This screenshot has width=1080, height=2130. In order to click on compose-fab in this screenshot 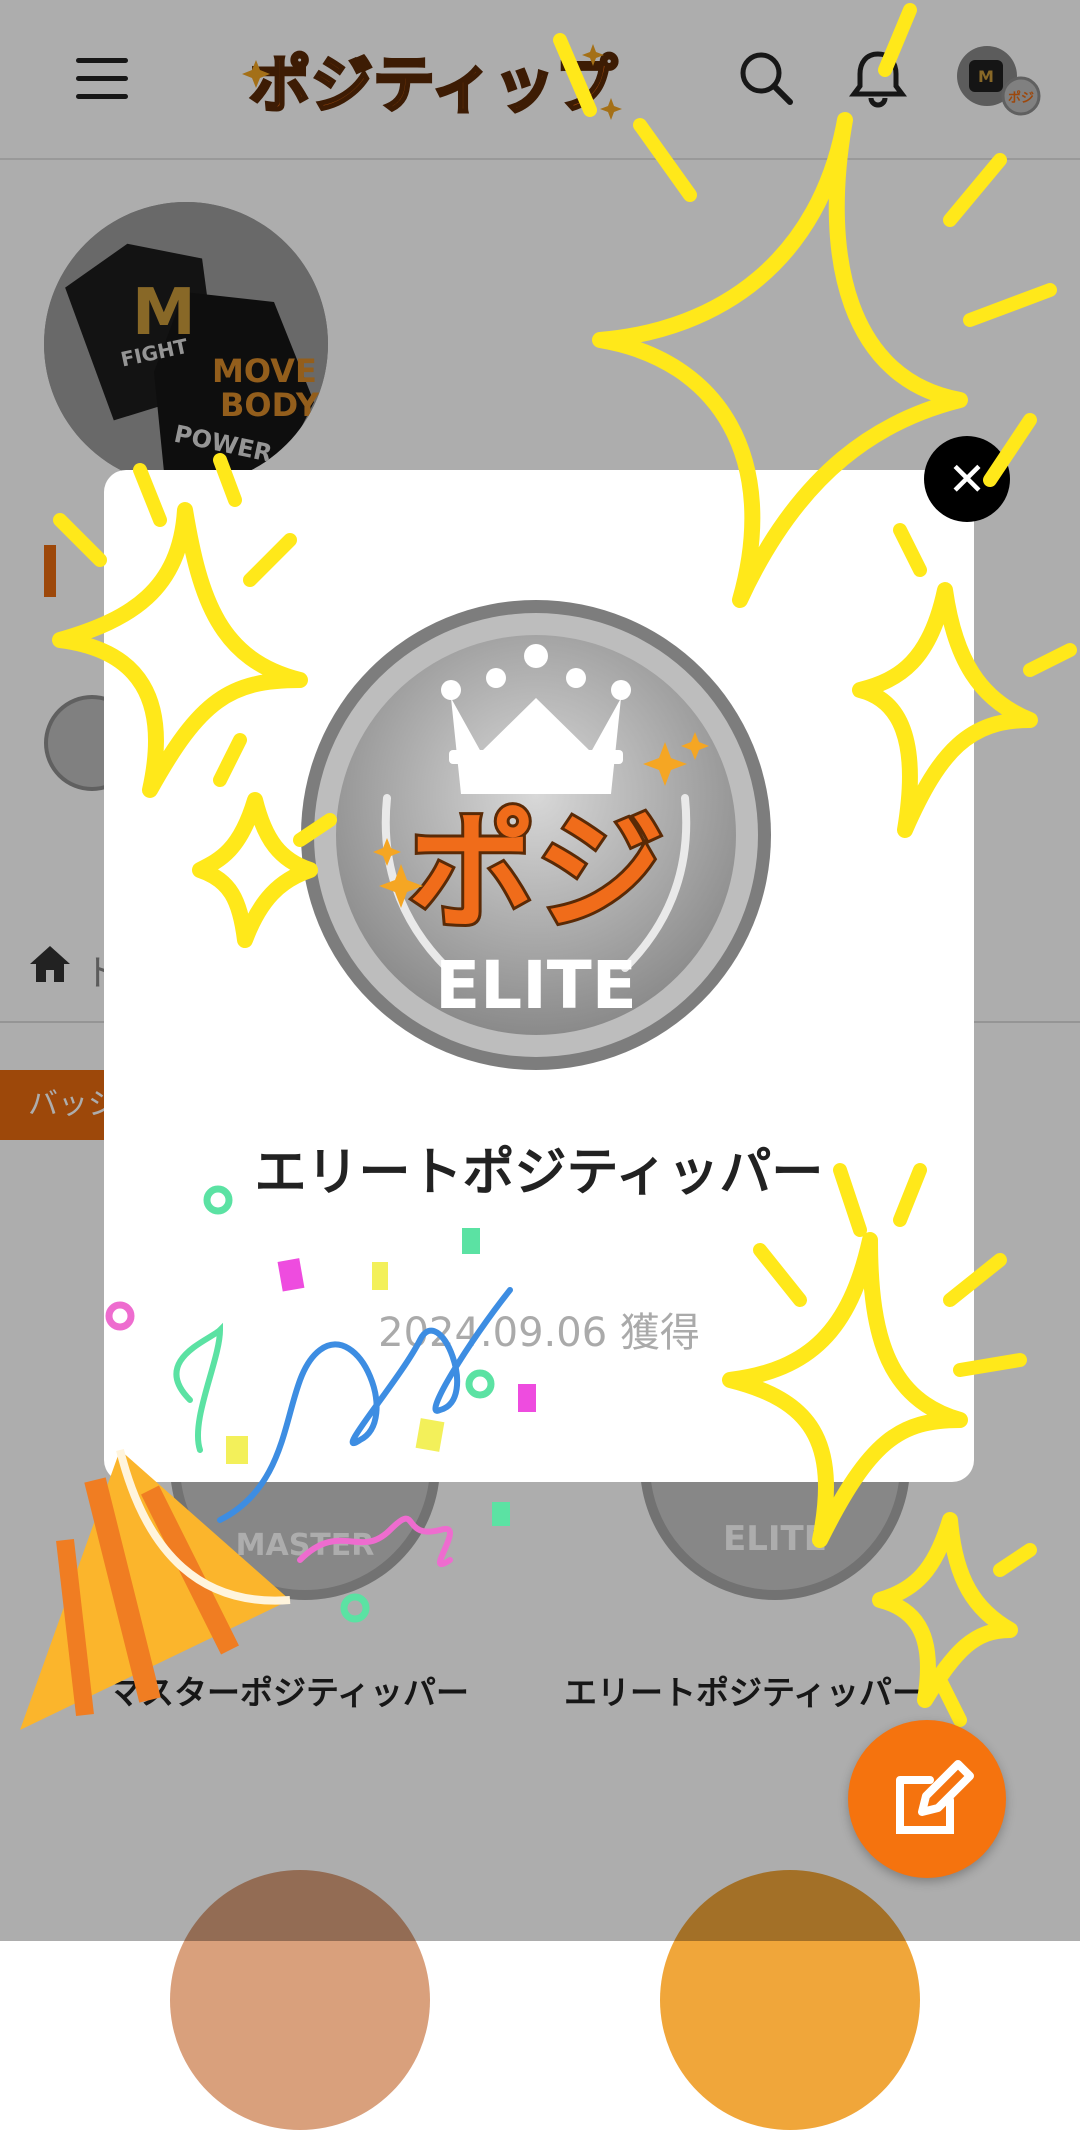, I will do `click(927, 1799)`.